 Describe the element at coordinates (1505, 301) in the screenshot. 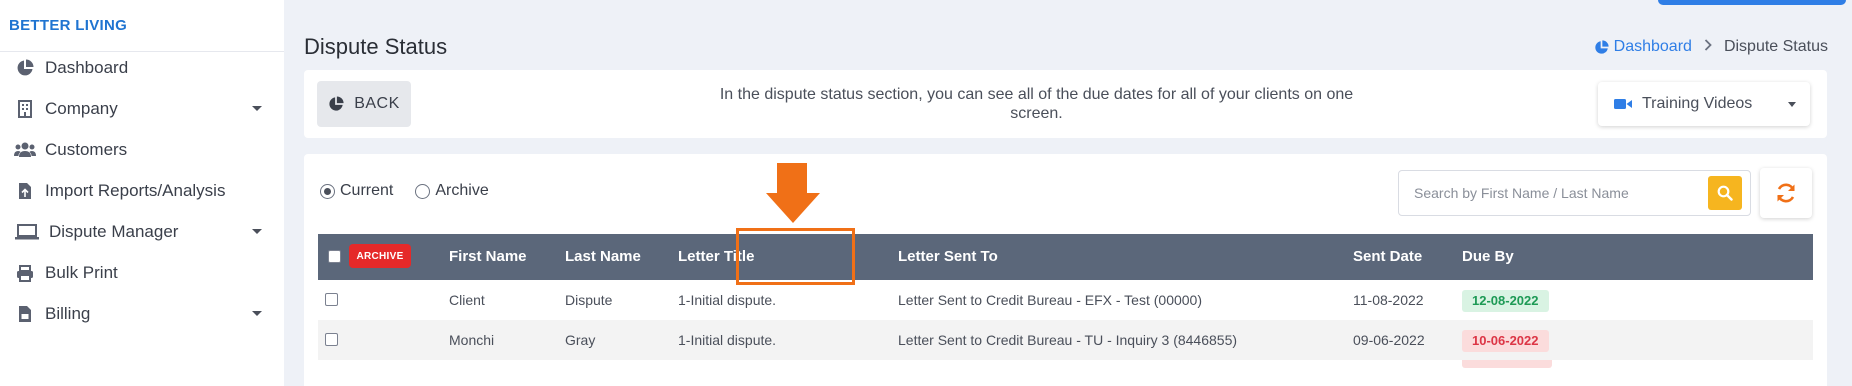

I see `due-date-badge: 12-08-2022` at that location.